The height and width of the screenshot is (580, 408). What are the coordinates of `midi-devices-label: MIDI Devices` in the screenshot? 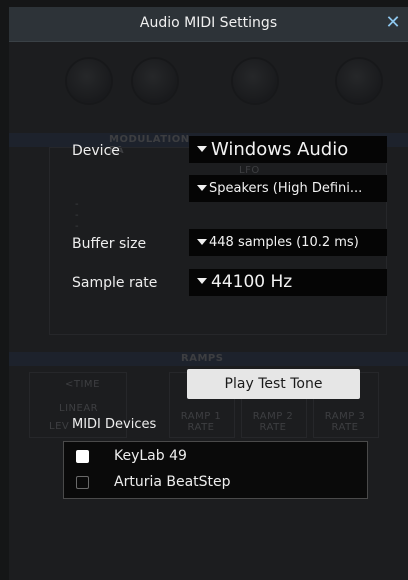 It's located at (114, 424).